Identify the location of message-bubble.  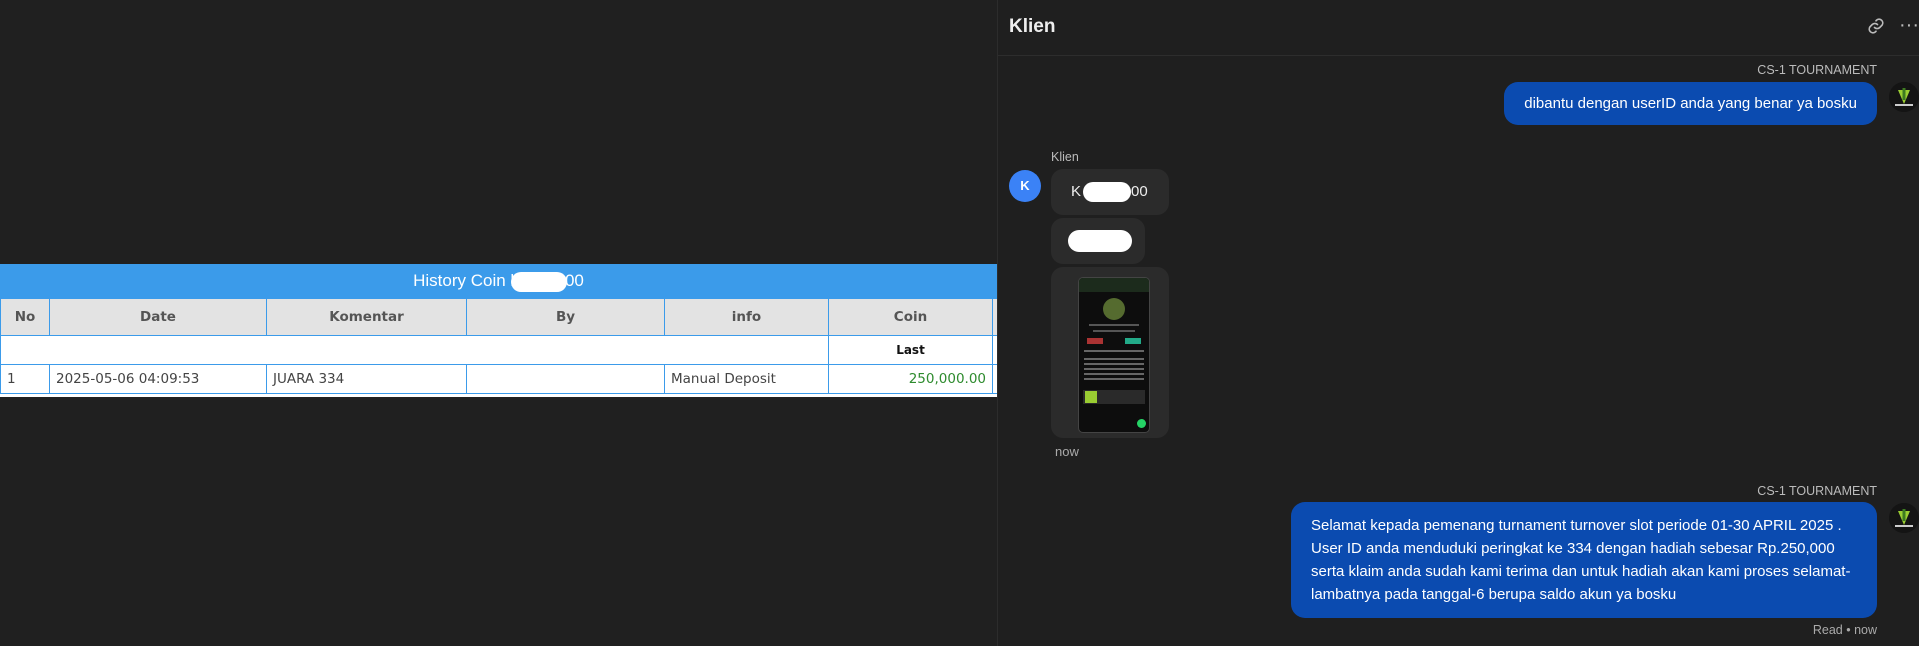
(1098, 241).